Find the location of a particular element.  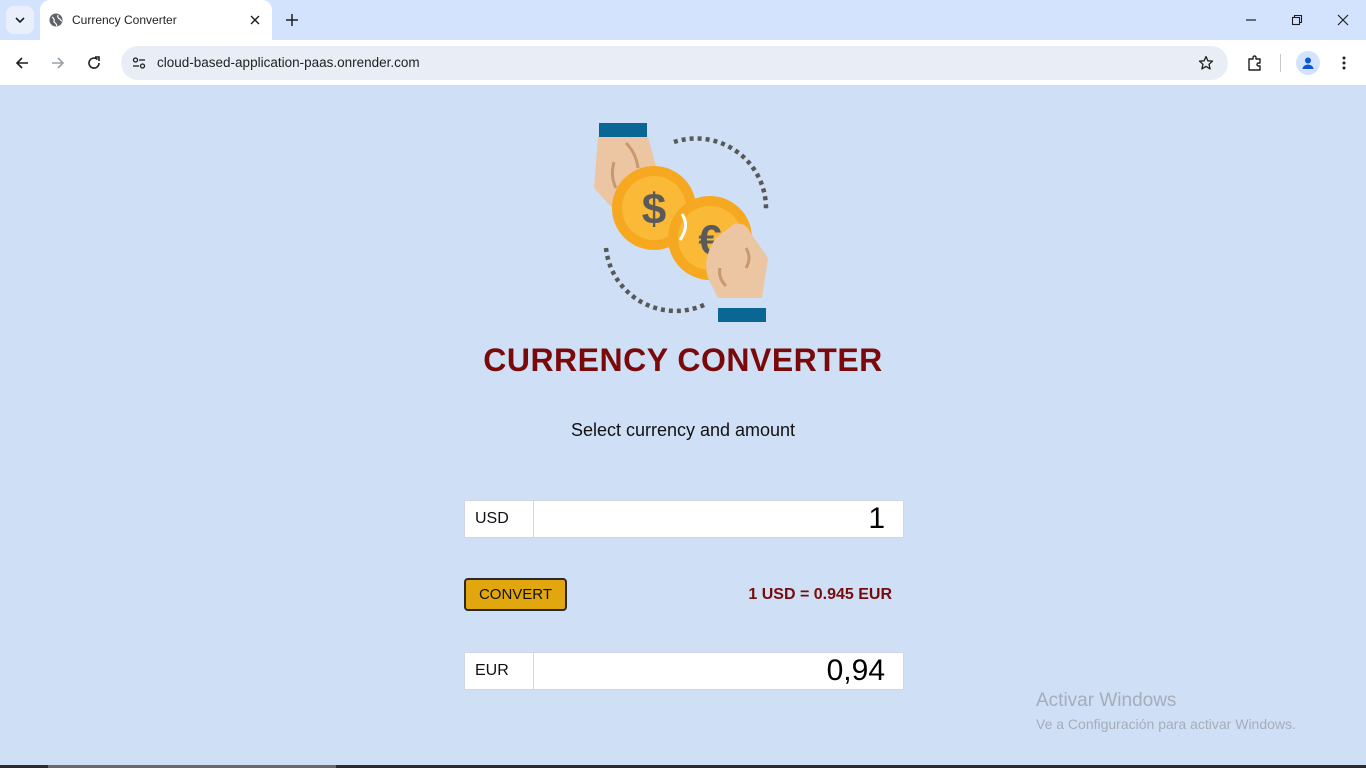

new-tab-button is located at coordinates (292, 20).